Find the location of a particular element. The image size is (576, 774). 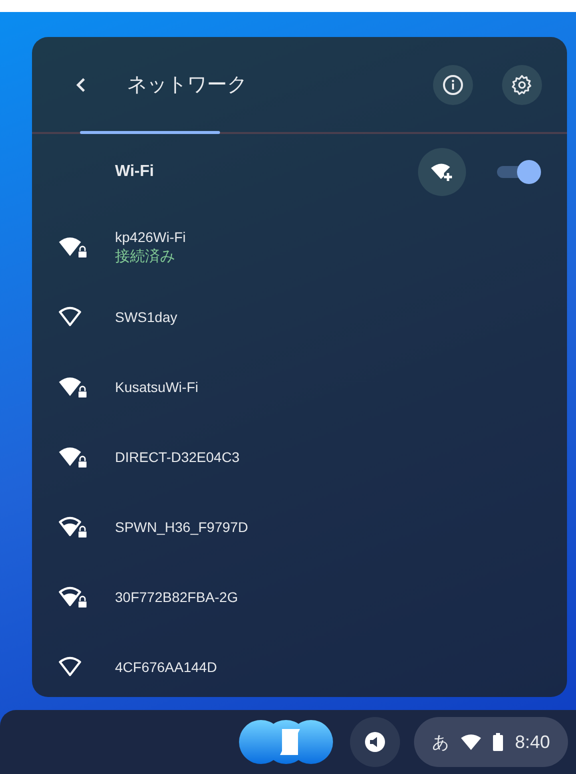

info-button is located at coordinates (453, 84).